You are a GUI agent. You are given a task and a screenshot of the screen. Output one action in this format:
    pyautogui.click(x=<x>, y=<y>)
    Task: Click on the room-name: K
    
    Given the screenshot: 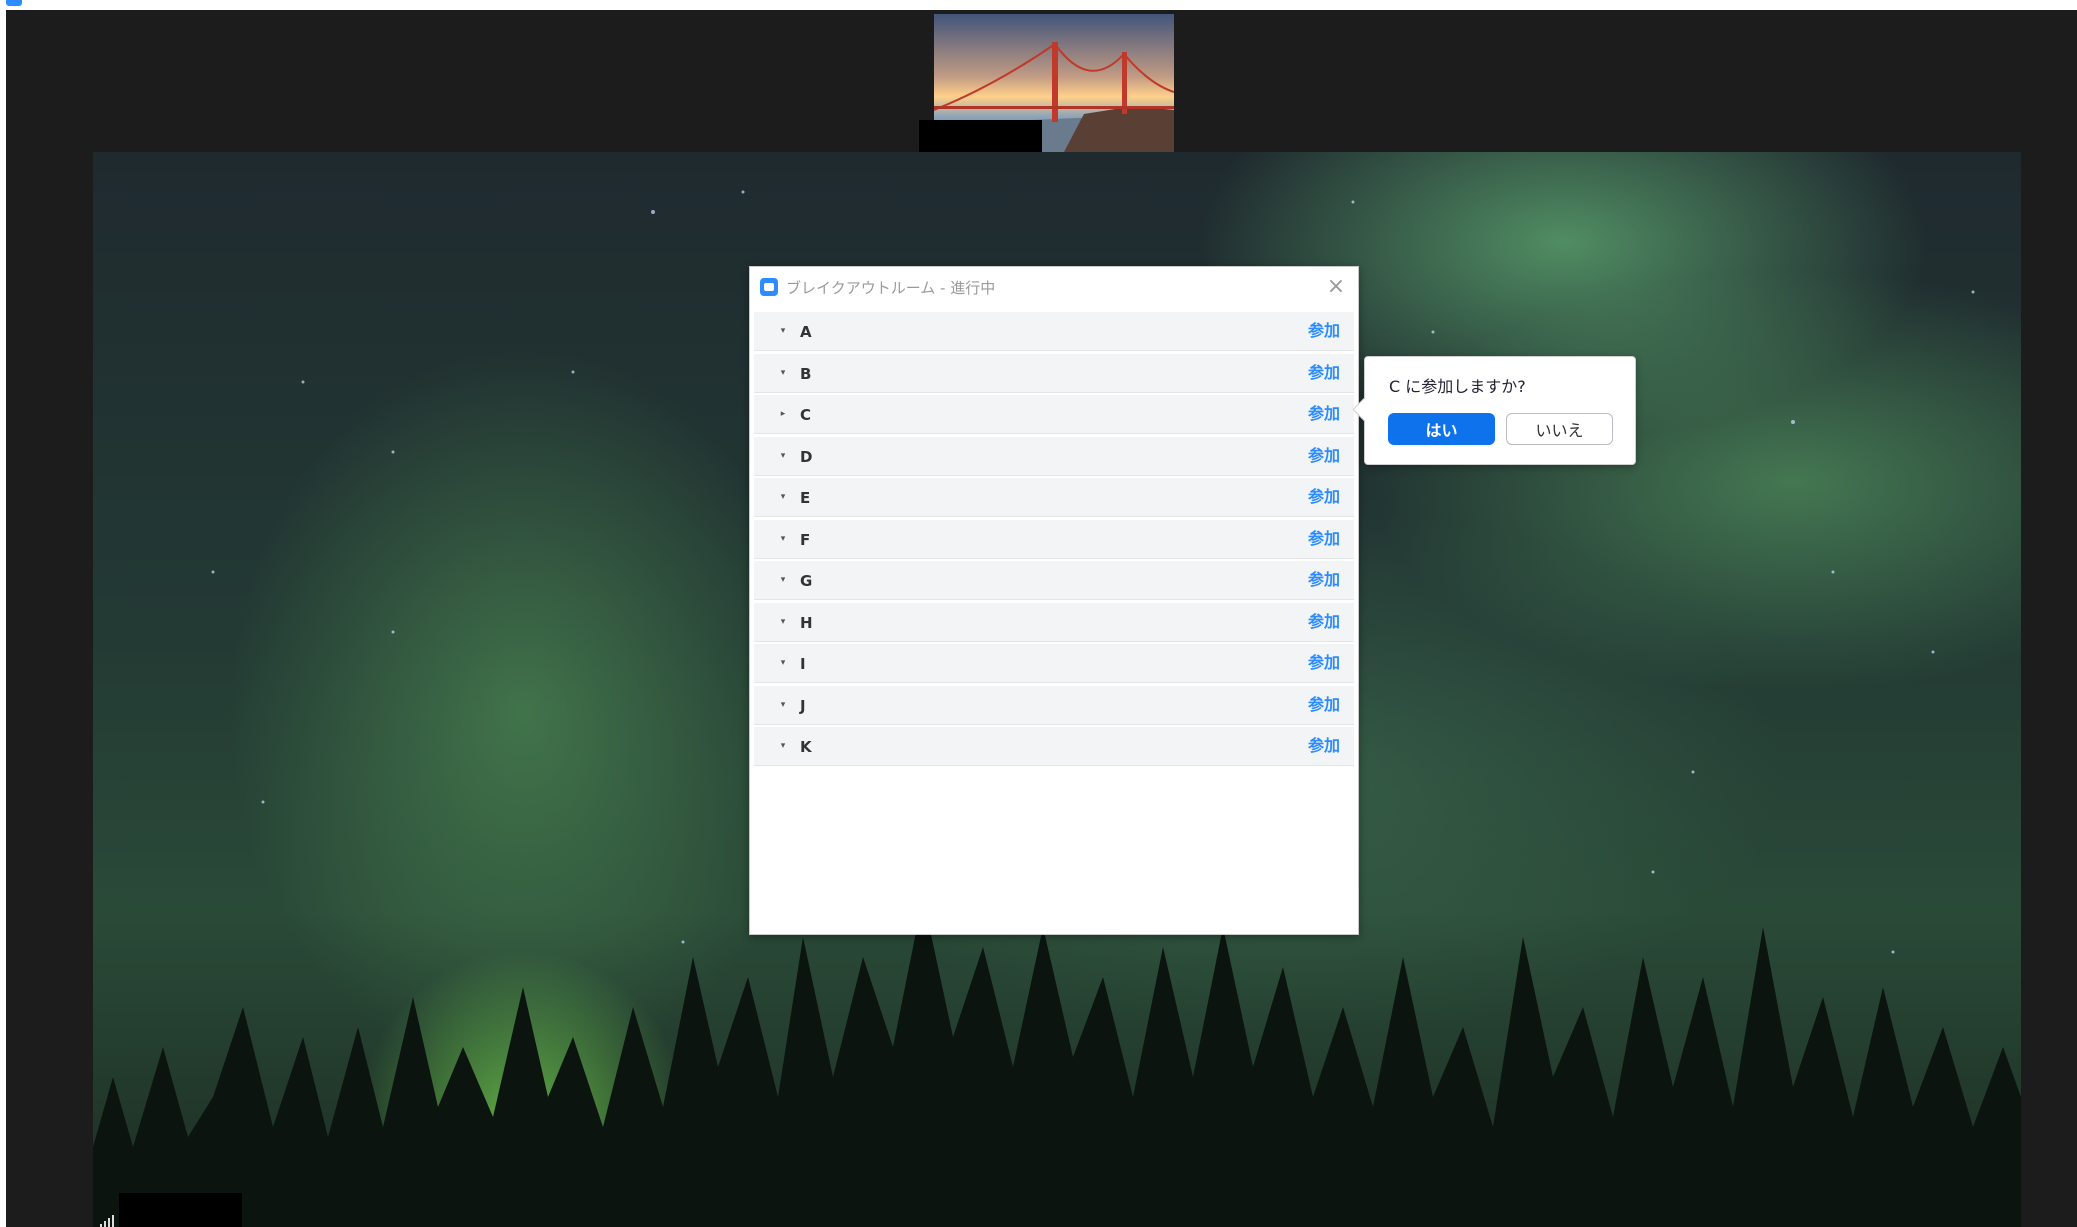 What is the action you would take?
    pyautogui.click(x=806, y=747)
    